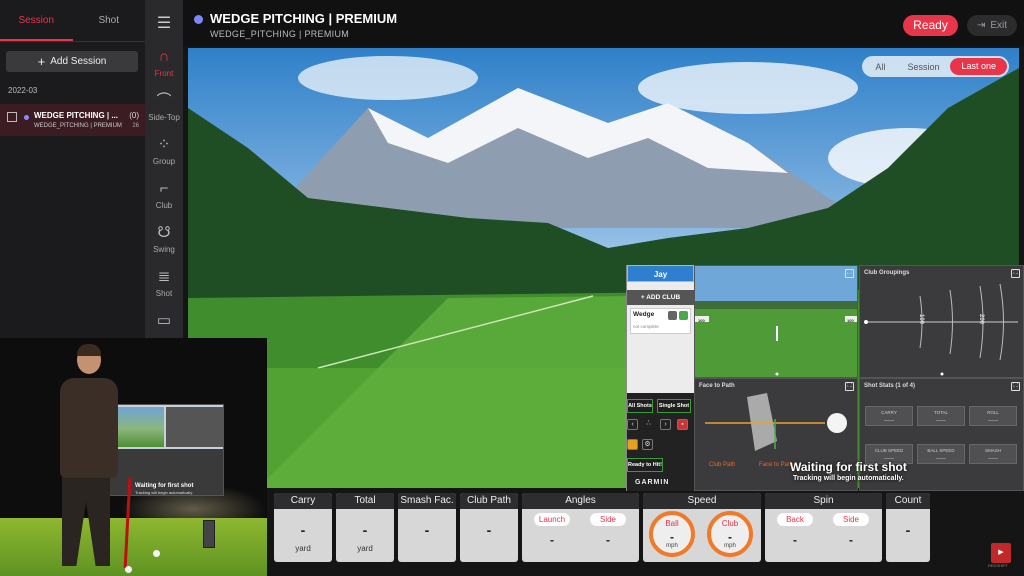 The height and width of the screenshot is (576, 1024). I want to click on range-view-panel: 100 100 ⛶, so click(776, 321).